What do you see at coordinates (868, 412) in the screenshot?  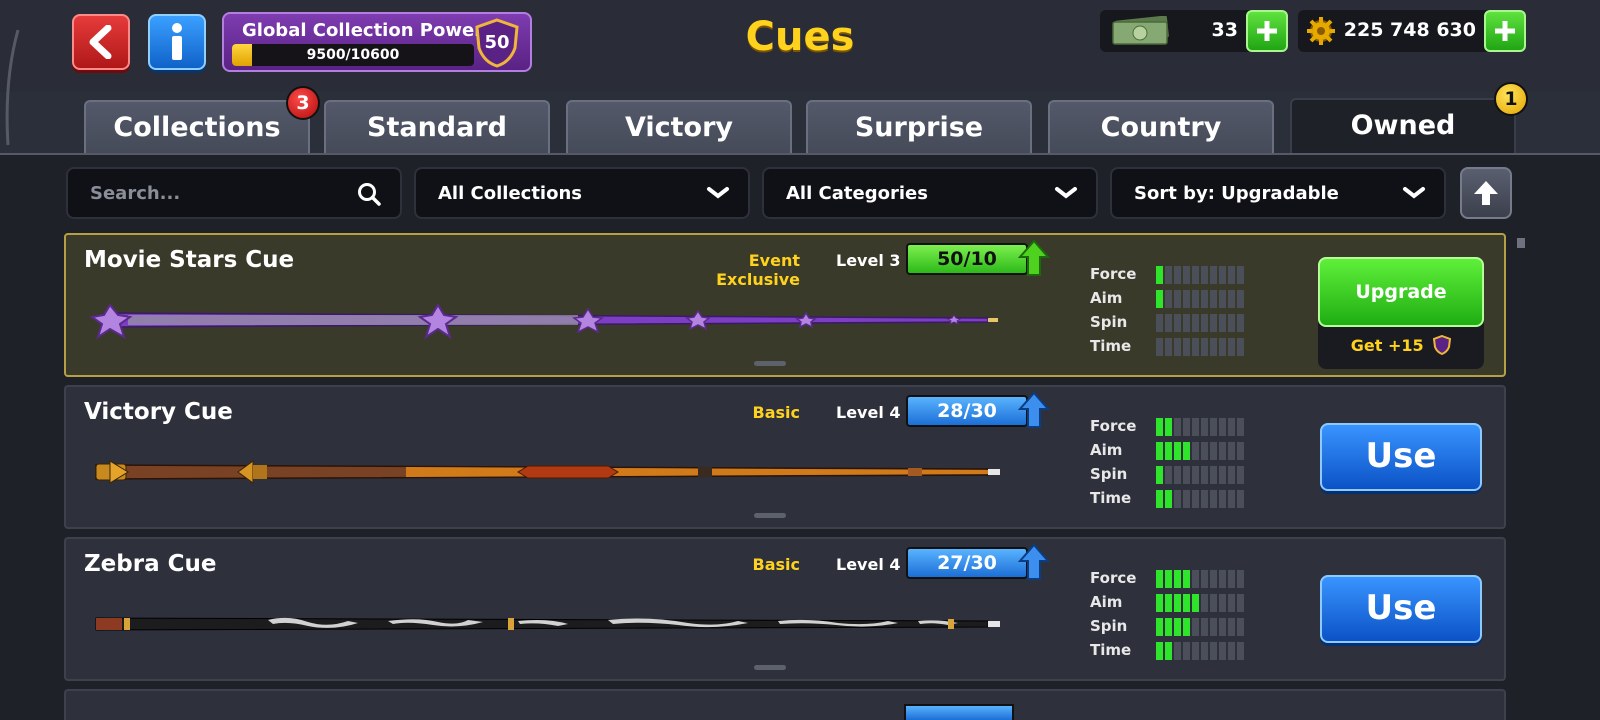 I see `cue-level: Level 4` at bounding box center [868, 412].